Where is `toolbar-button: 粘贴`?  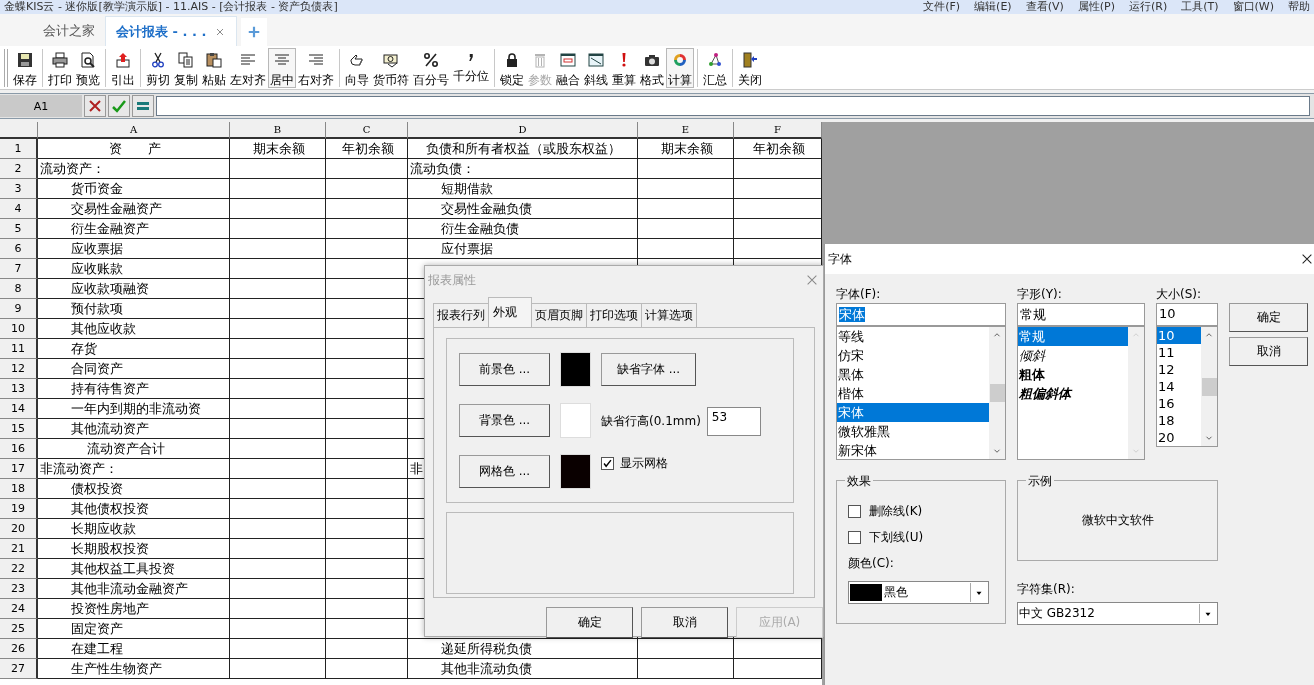 toolbar-button: 粘贴 is located at coordinates (214, 67).